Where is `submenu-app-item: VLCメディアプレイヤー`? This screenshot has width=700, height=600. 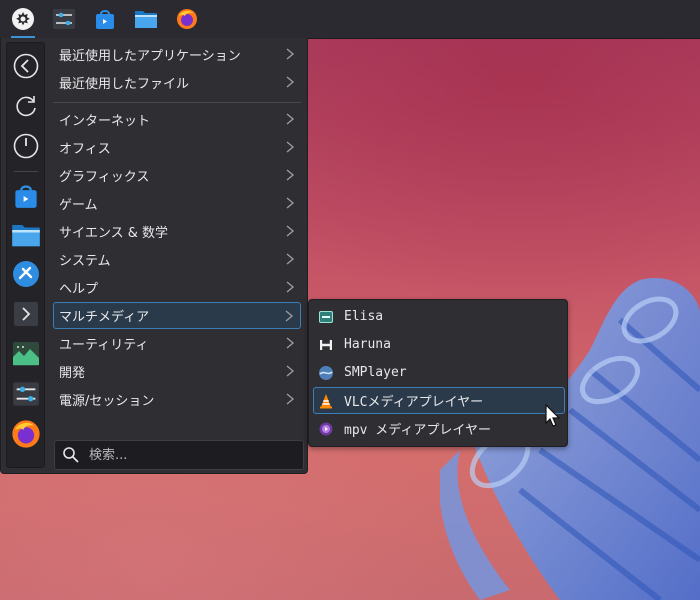 submenu-app-item: VLCメディアプレイヤー is located at coordinates (439, 400).